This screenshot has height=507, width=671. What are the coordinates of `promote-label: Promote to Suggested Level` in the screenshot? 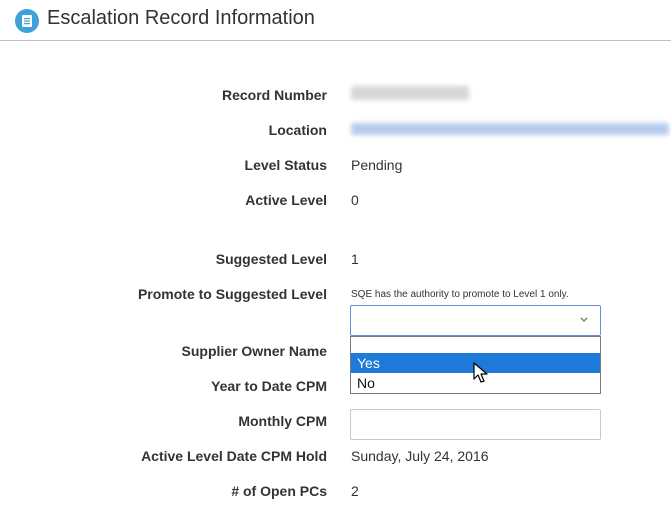 It's located at (232, 294).